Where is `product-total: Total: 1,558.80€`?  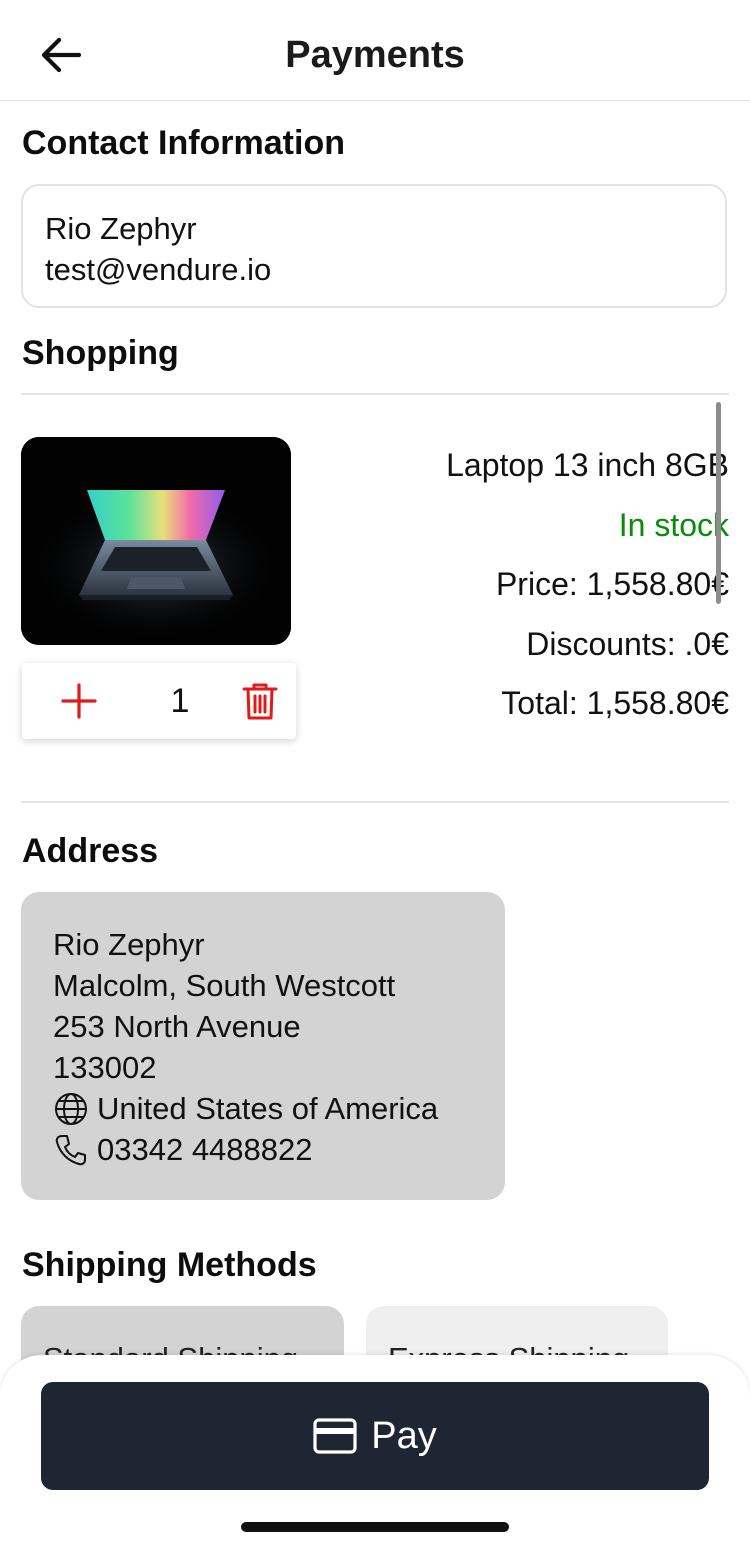
product-total: Total: 1,558.80€ is located at coordinates (615, 703).